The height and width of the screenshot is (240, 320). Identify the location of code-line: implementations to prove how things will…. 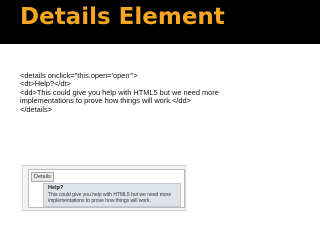
(105, 101).